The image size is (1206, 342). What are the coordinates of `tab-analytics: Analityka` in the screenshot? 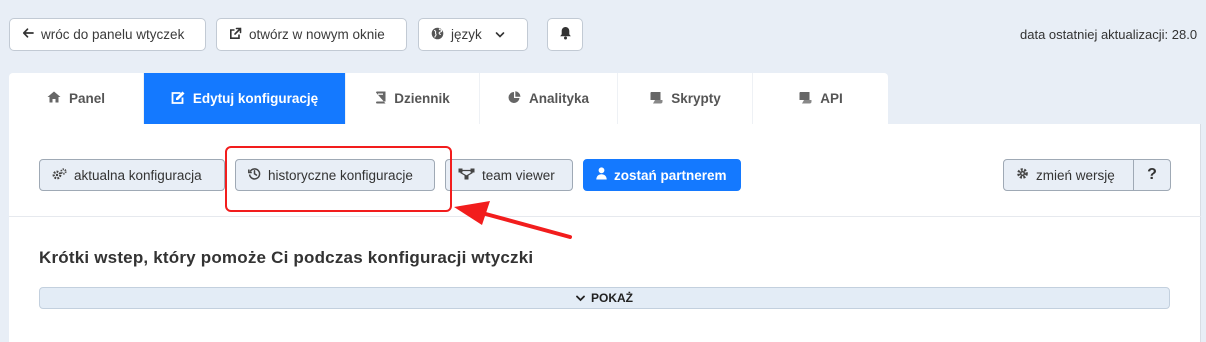 It's located at (549, 98).